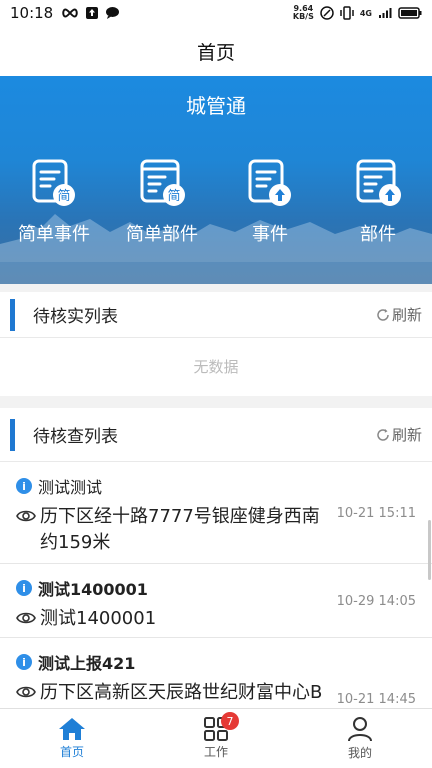  What do you see at coordinates (75, 317) in the screenshot?
I see `pending-verify-title: 待核实列表` at bounding box center [75, 317].